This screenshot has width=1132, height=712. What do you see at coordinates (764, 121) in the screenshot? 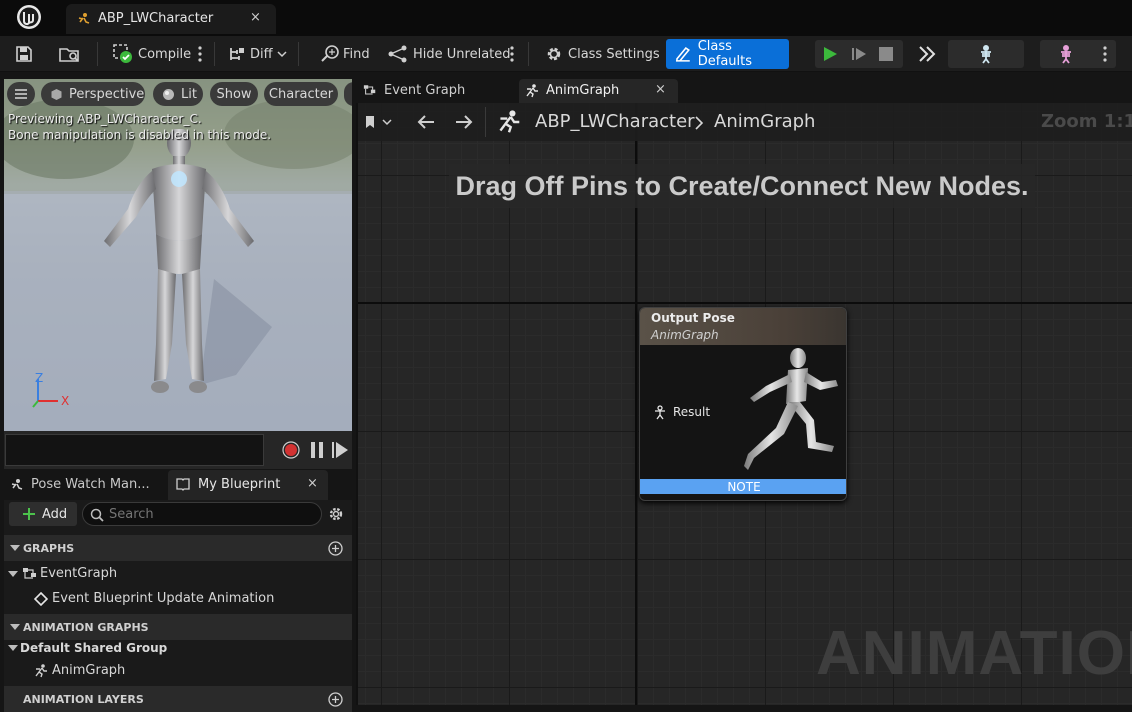
I see `breadcrumb-graph: AnimGraph` at bounding box center [764, 121].